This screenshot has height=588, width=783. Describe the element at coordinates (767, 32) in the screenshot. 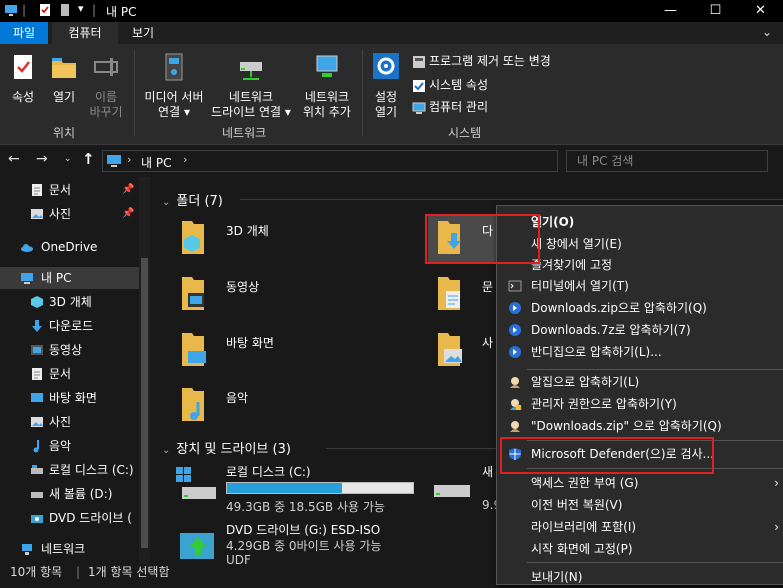

I see `collapse-ribbon-icon: ⌄` at that location.